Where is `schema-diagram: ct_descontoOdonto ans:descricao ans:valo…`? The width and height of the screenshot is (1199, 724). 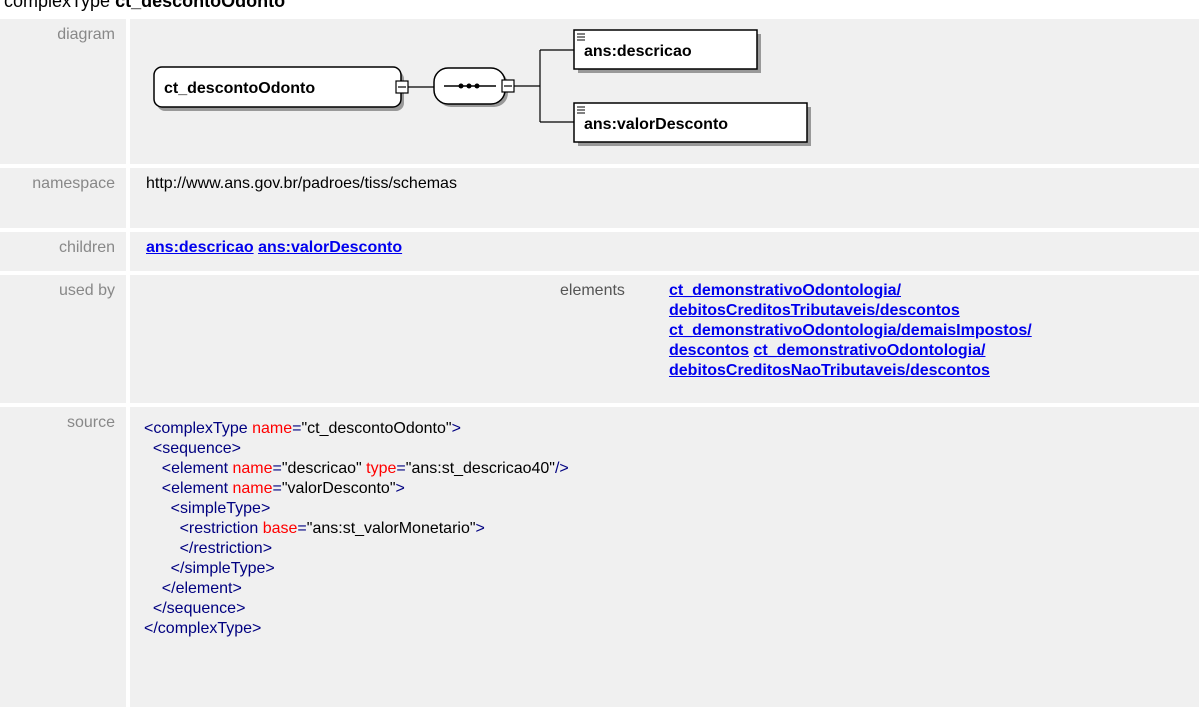 schema-diagram: ct_descontoOdonto ans:descricao ans:valo… is located at coordinates (482, 87).